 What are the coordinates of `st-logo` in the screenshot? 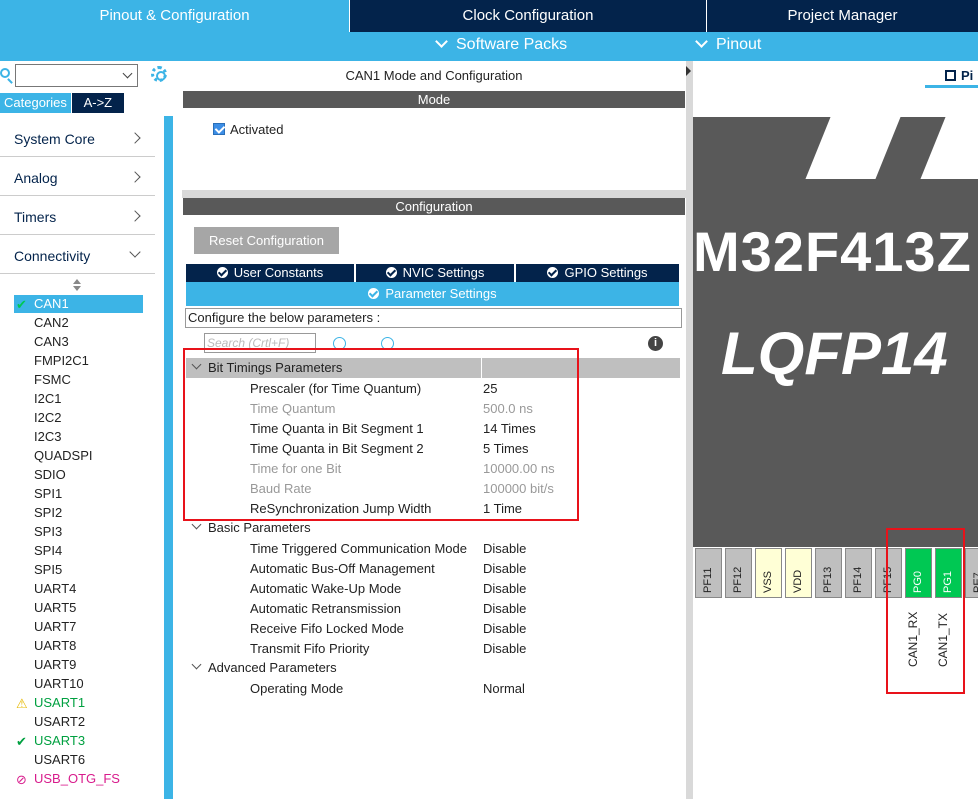 It's located at (883, 151).